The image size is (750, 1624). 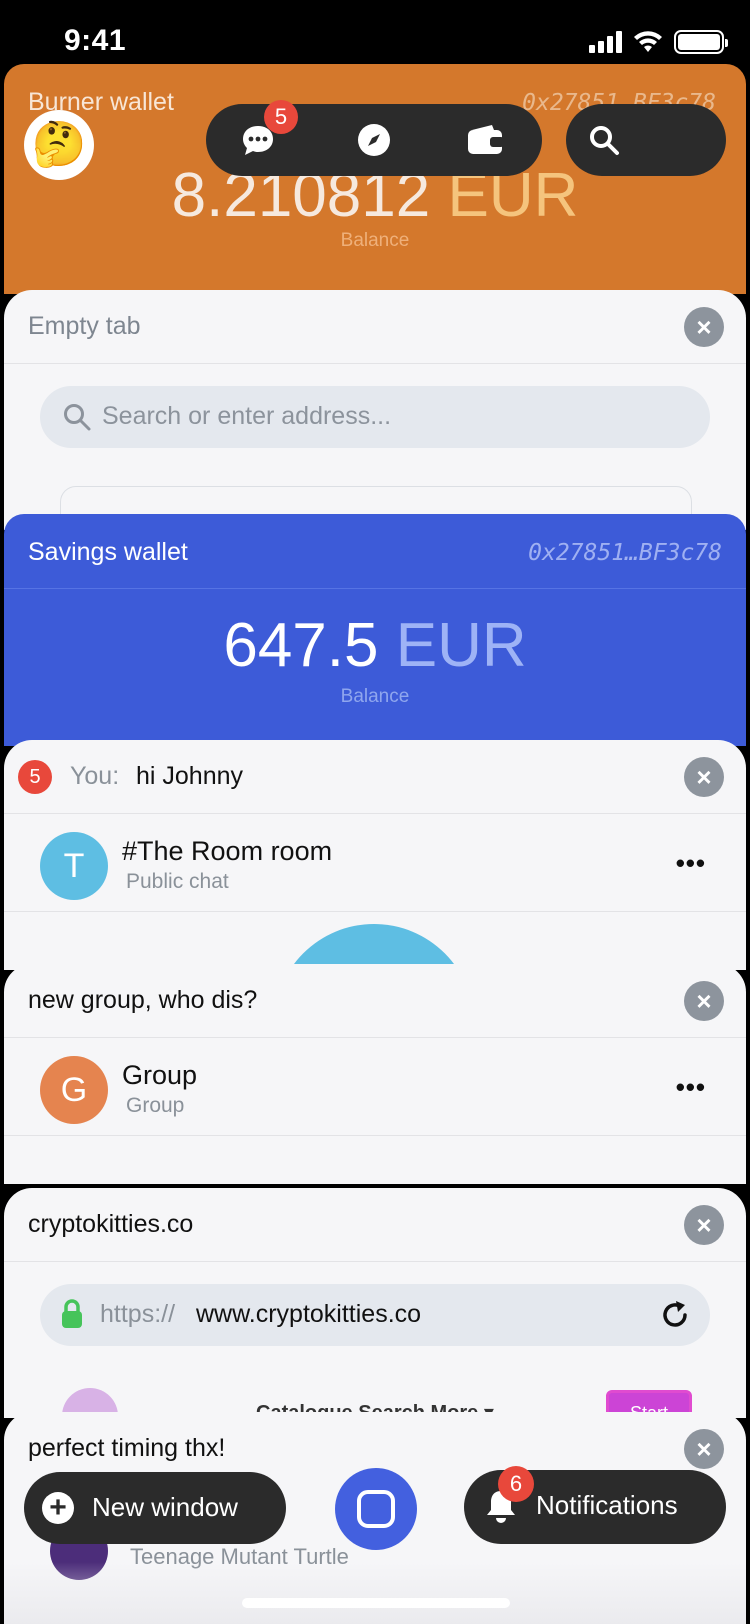 I want to click on unread-badge: 5, so click(x=35, y=777).